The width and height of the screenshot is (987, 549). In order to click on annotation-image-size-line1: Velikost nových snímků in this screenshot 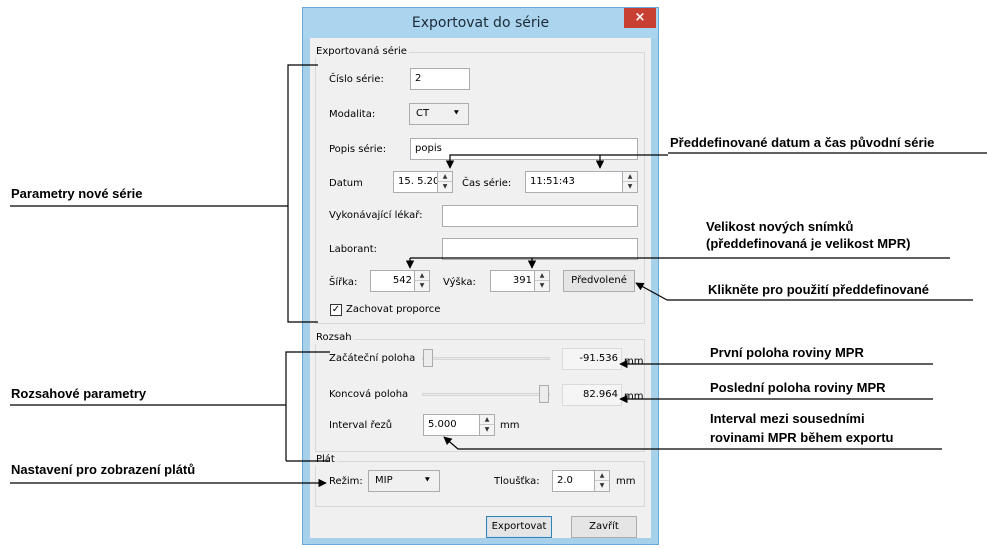, I will do `click(780, 226)`.